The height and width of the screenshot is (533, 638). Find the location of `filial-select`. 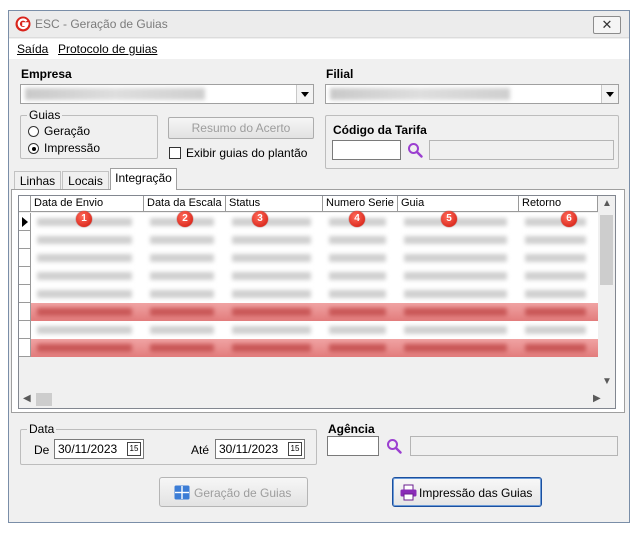

filial-select is located at coordinates (472, 94).